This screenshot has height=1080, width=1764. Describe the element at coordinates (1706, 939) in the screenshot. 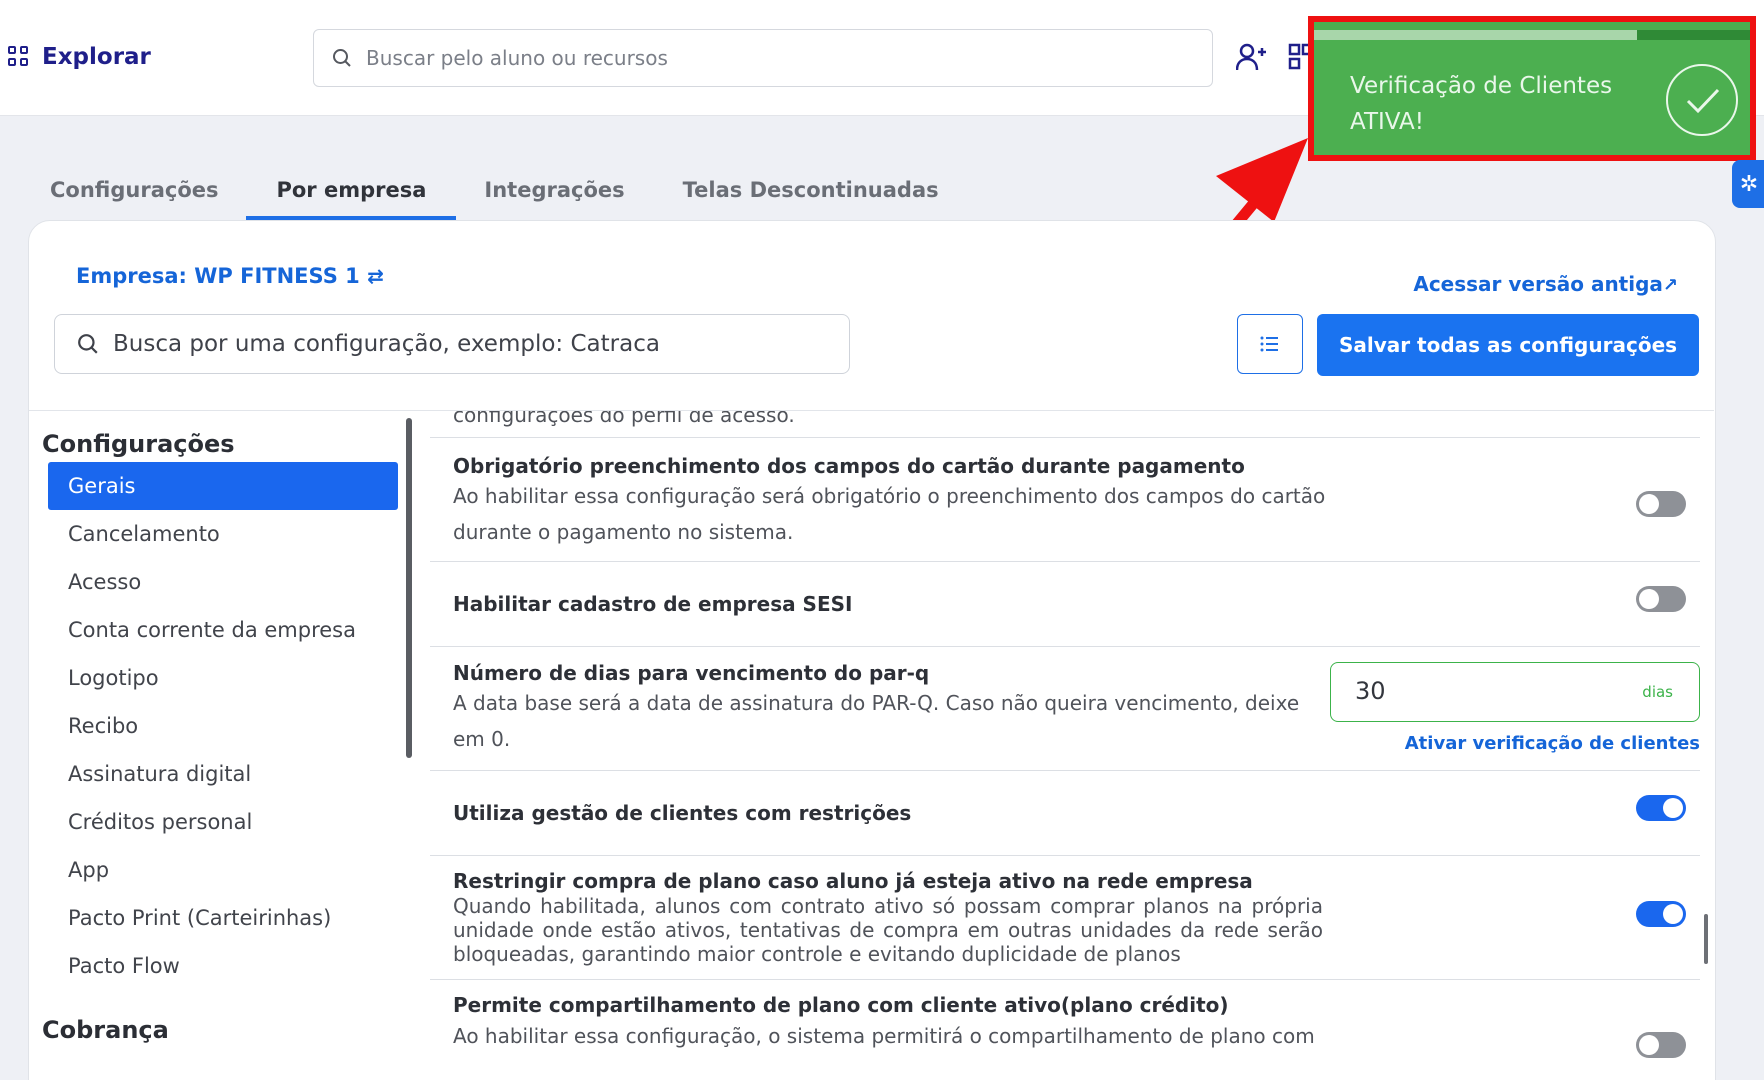

I see `content-scrollbar` at that location.